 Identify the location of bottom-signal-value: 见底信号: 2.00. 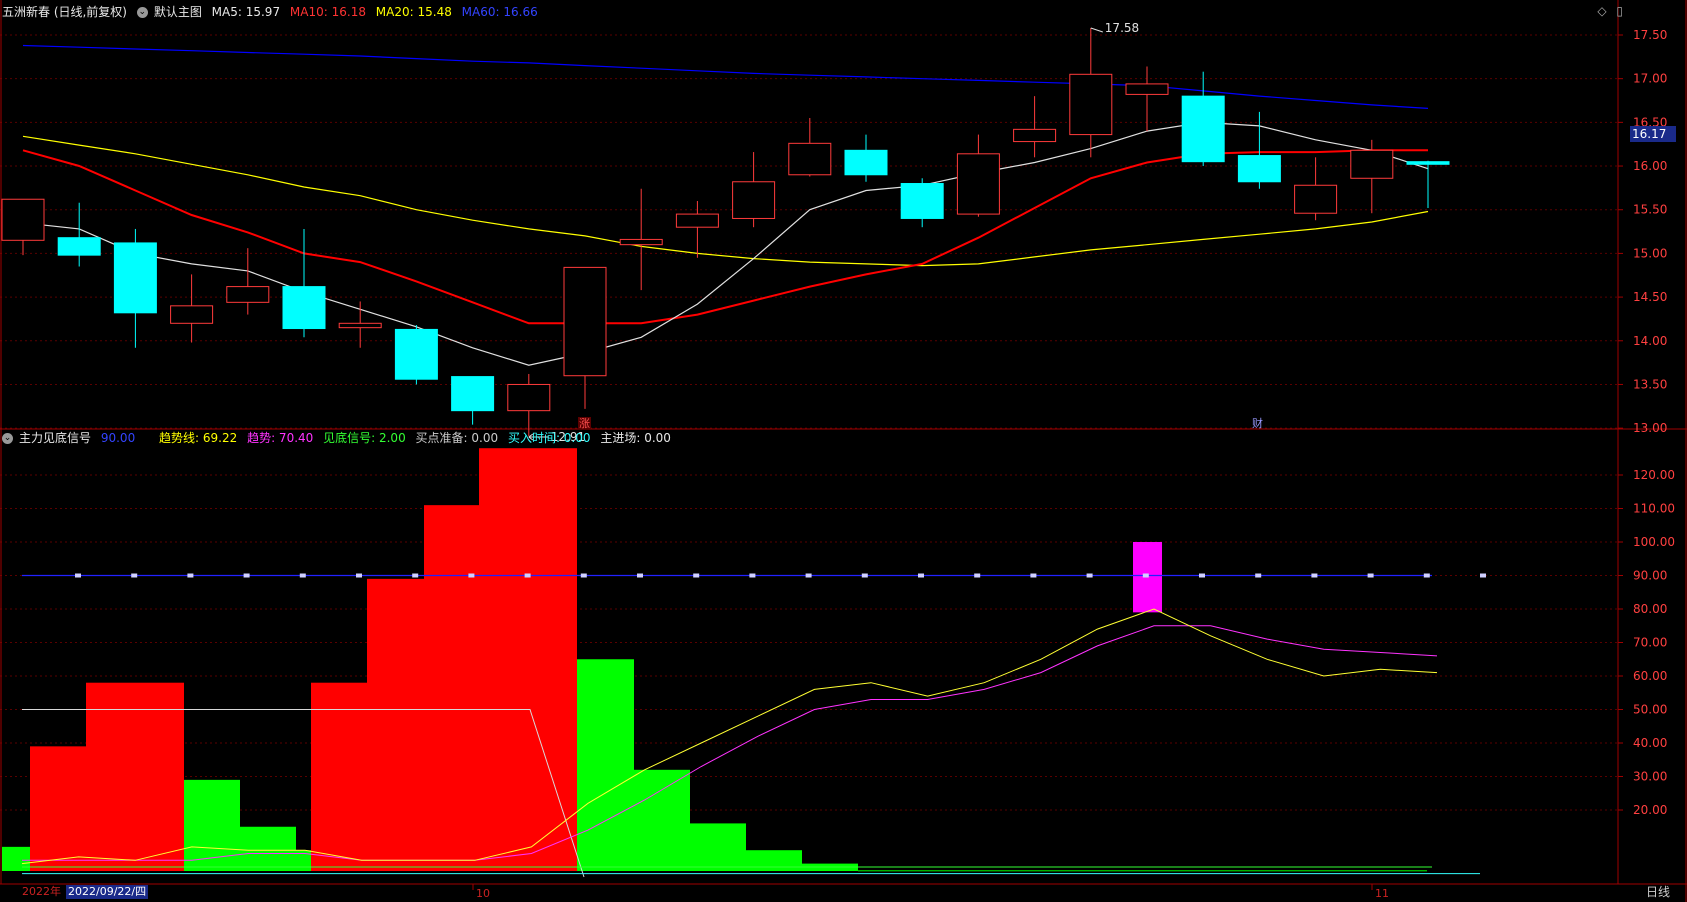
(364, 438).